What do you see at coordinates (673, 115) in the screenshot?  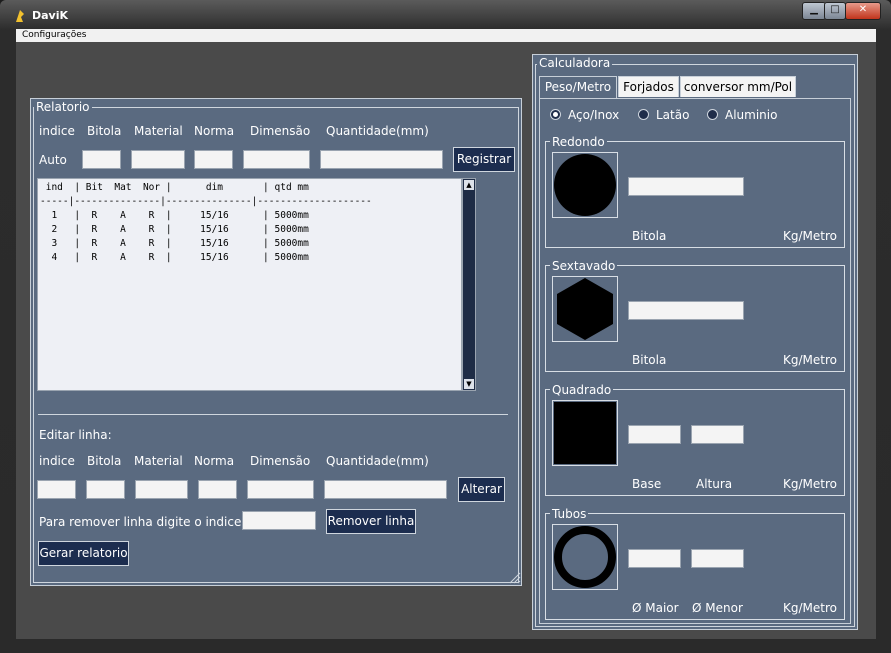 I see `material-label-latao: Latão` at bounding box center [673, 115].